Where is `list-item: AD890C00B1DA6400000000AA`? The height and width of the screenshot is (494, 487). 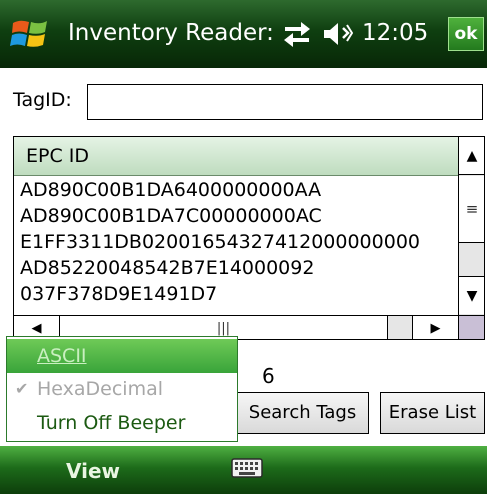
list-item: AD890C00B1DA6400000000AA is located at coordinates (236, 190).